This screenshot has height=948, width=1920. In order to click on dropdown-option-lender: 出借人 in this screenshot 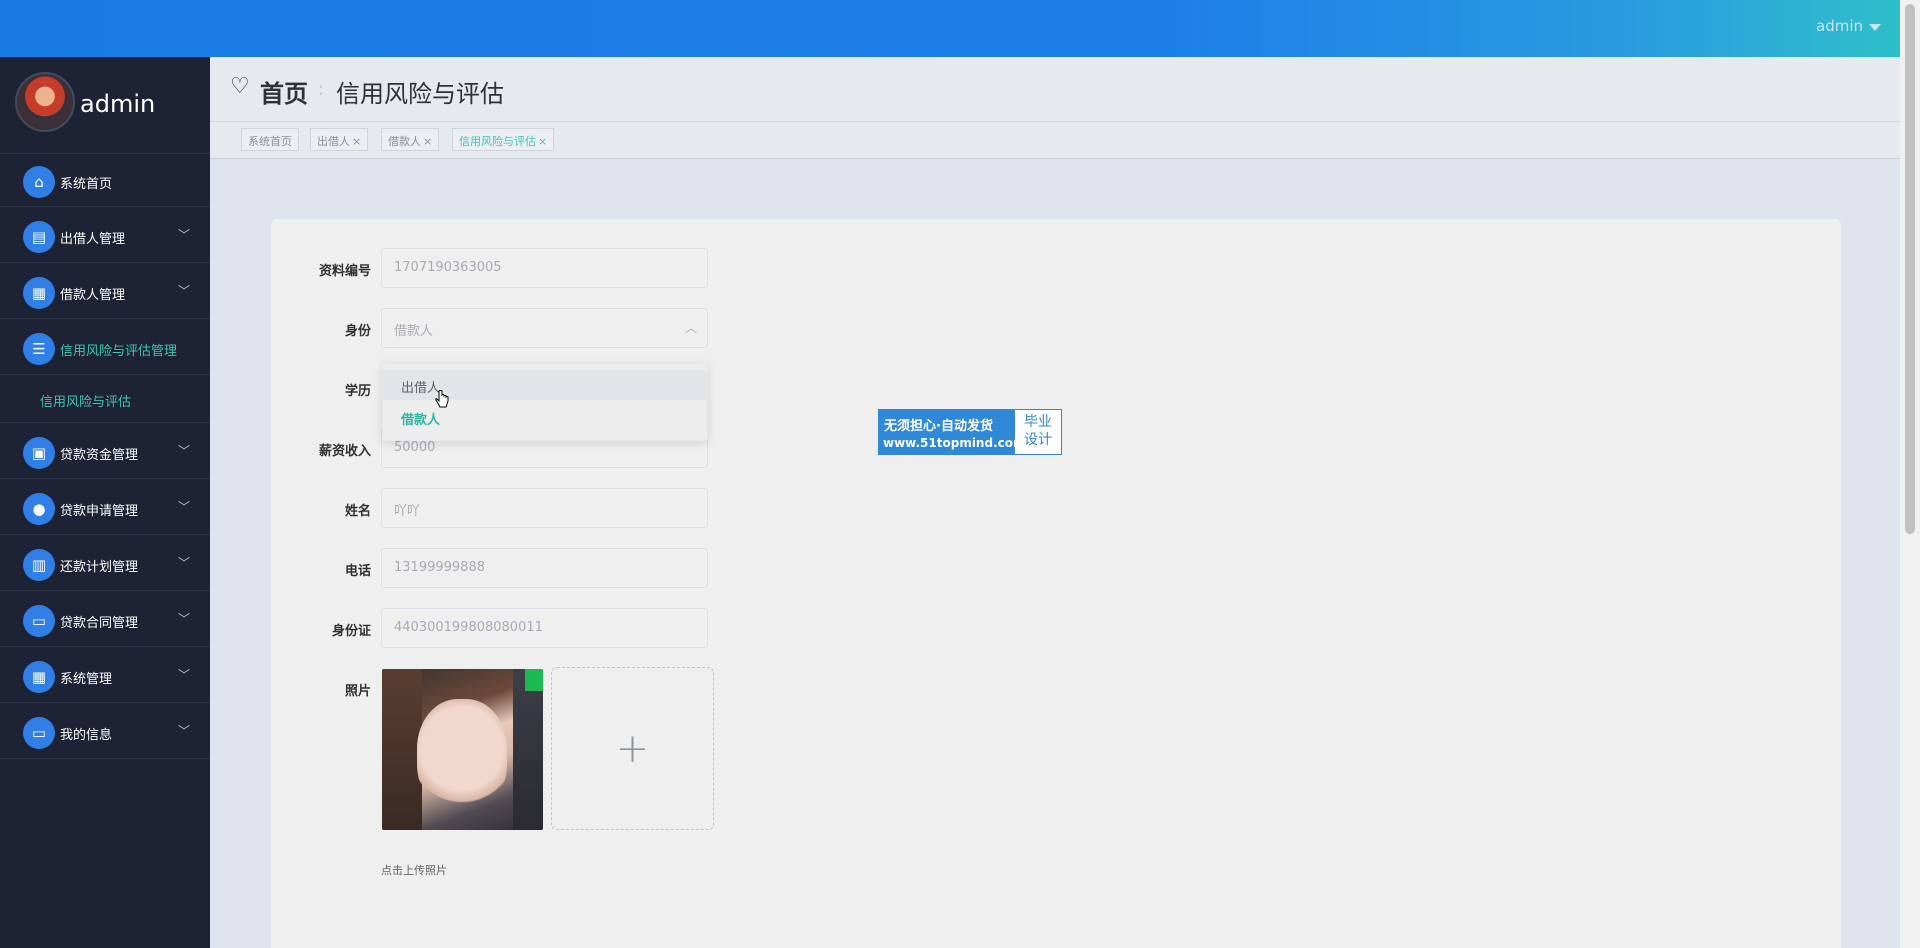, I will do `click(545, 389)`.